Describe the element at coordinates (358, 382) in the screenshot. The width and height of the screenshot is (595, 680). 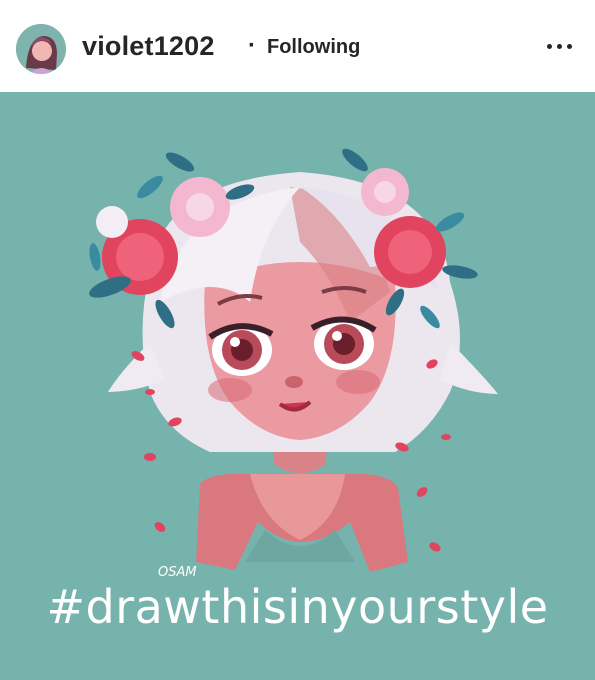
I see `cheek-right` at that location.